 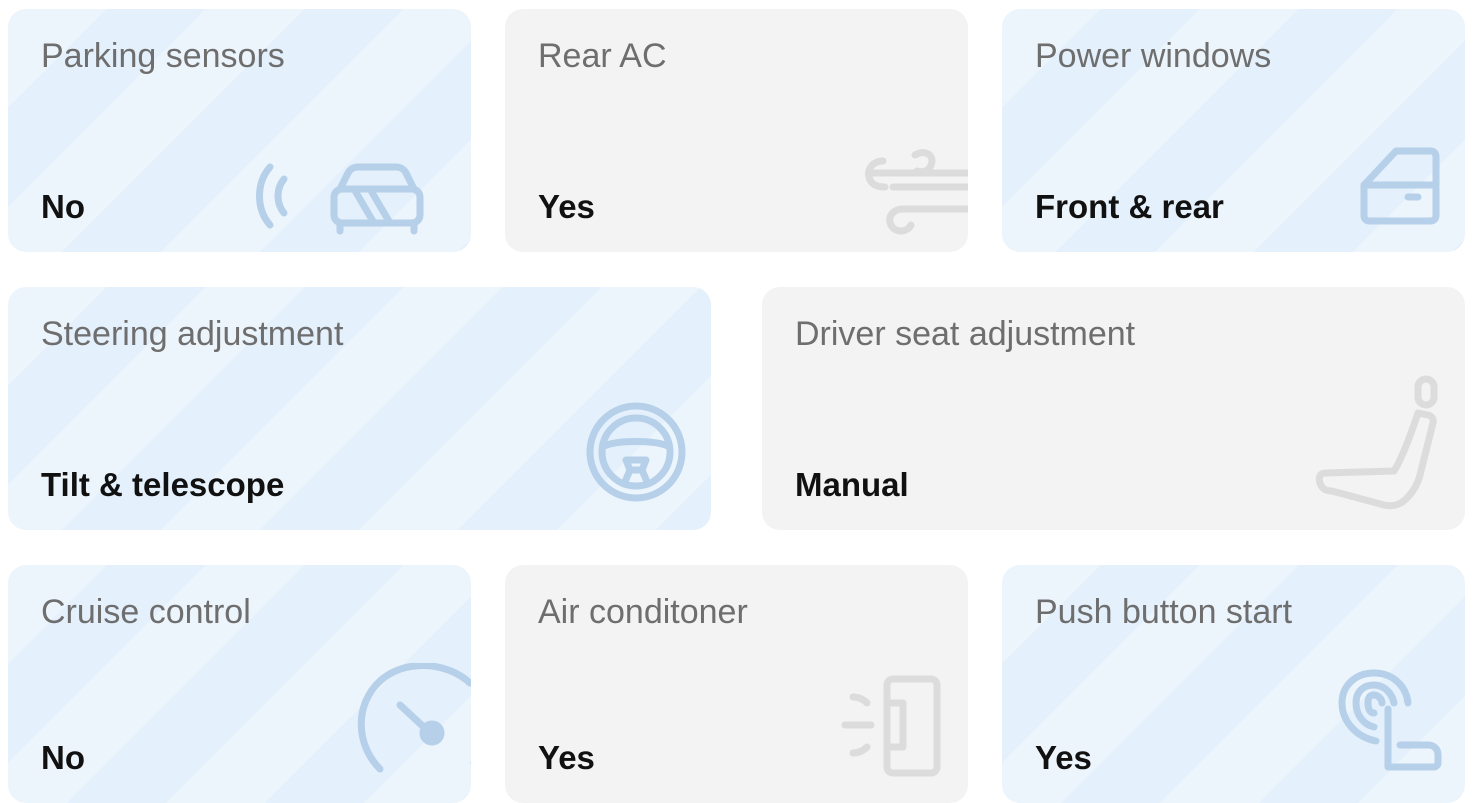 I want to click on feature-title: Power windows, so click(x=1153, y=56).